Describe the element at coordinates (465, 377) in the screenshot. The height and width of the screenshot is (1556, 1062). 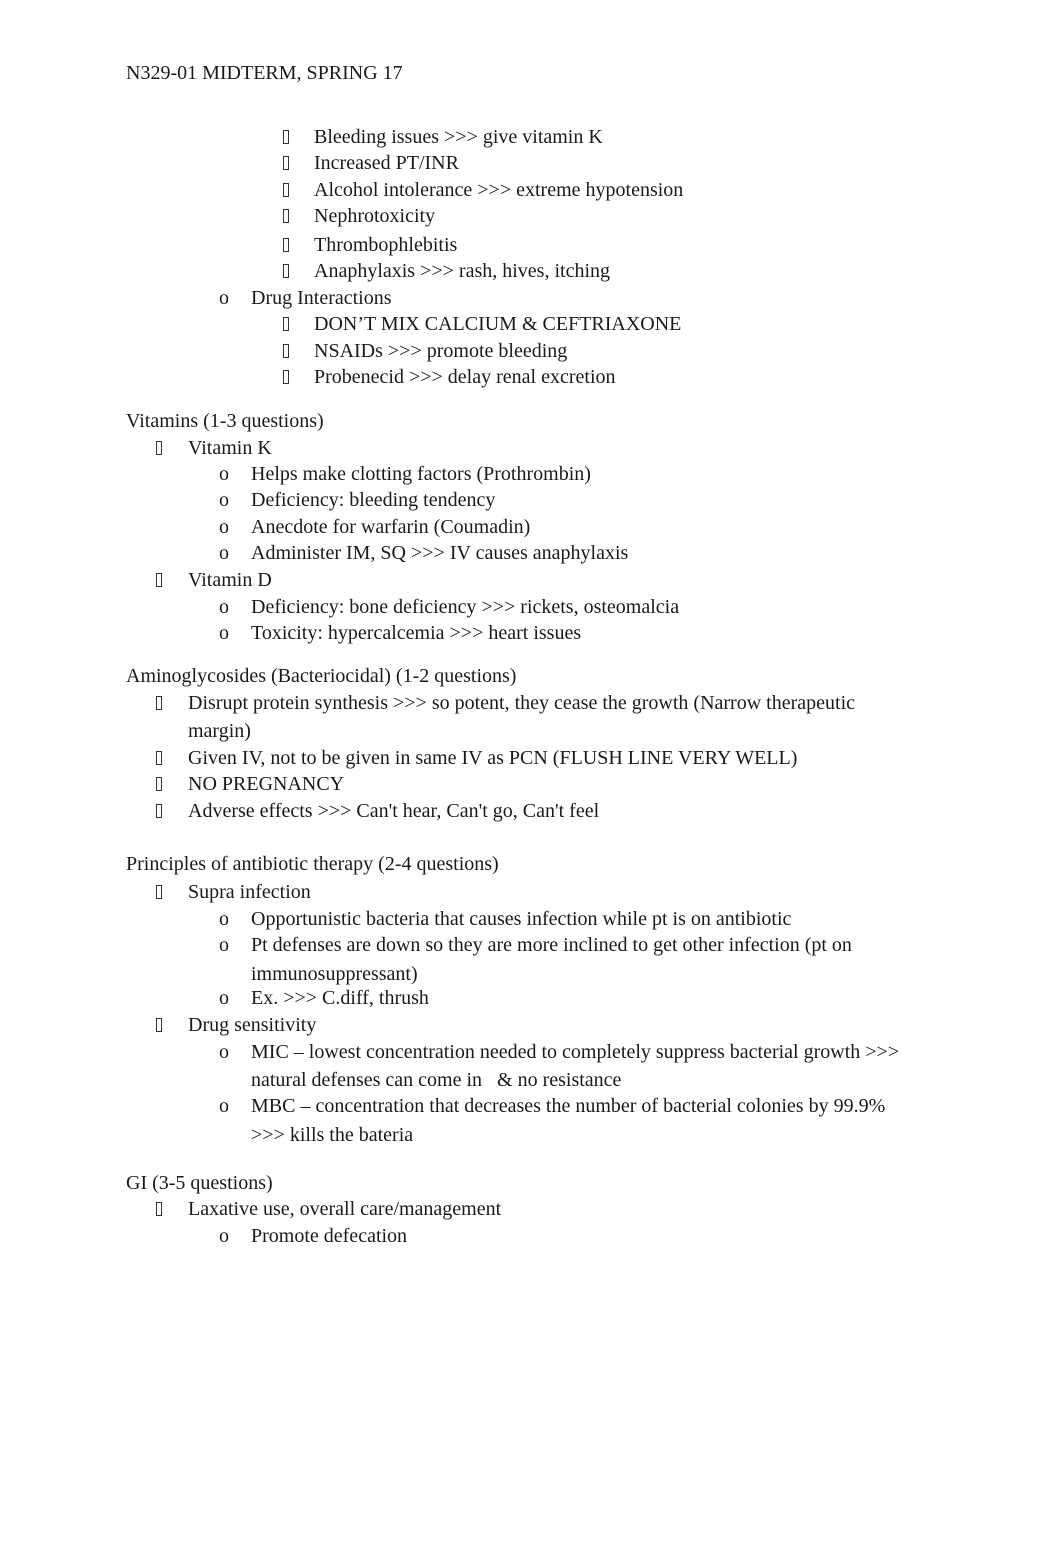
I see `list-item: Probenecid >>> delay renal excretion` at that location.